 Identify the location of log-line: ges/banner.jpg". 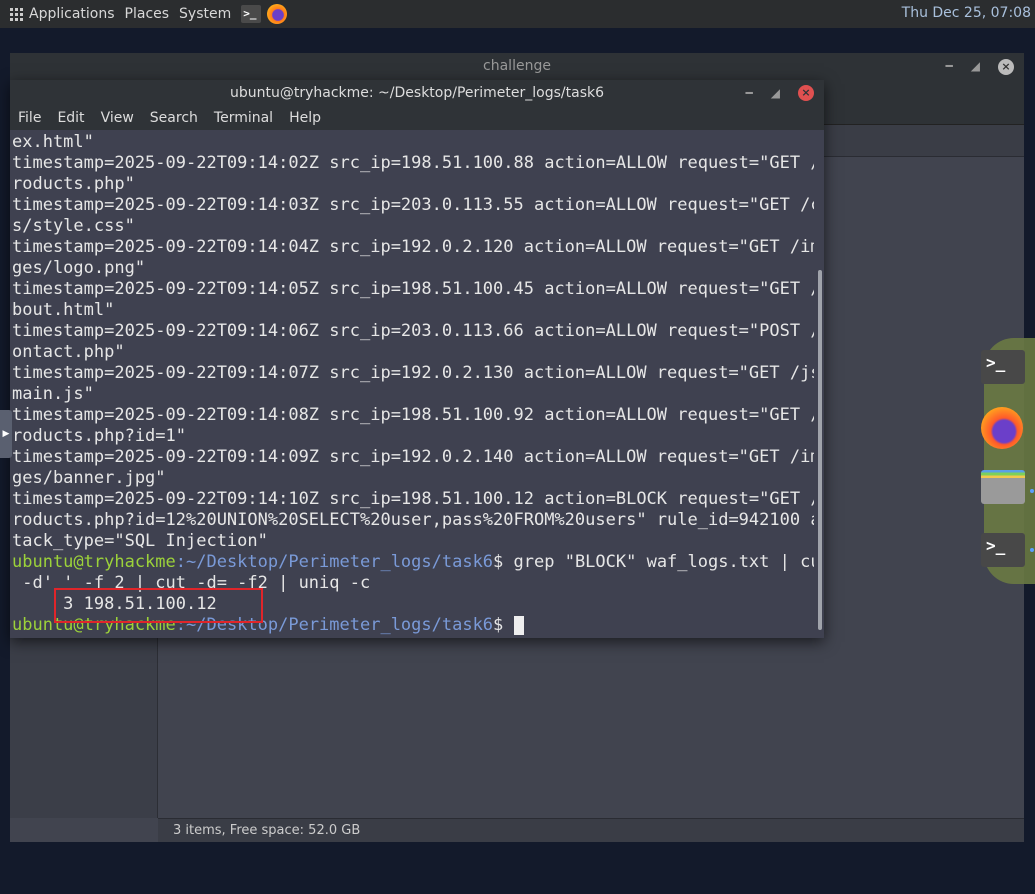
(89, 478).